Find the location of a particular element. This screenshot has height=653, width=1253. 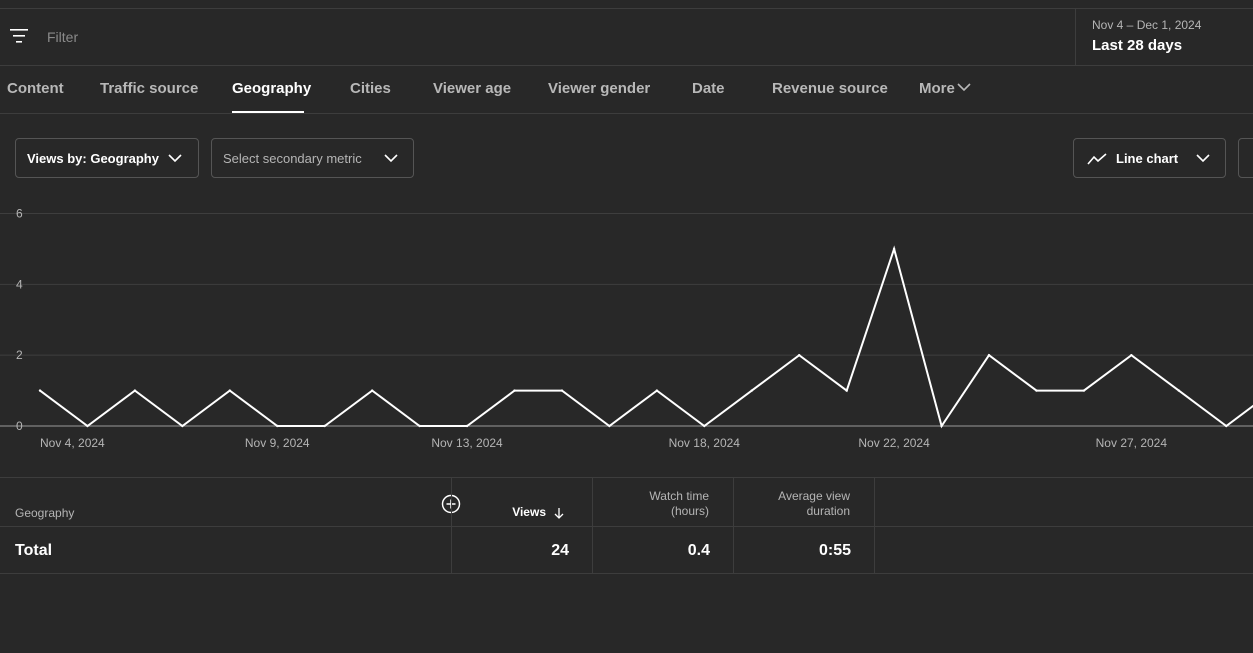

more-options-dropdown is located at coordinates (1245, 158).